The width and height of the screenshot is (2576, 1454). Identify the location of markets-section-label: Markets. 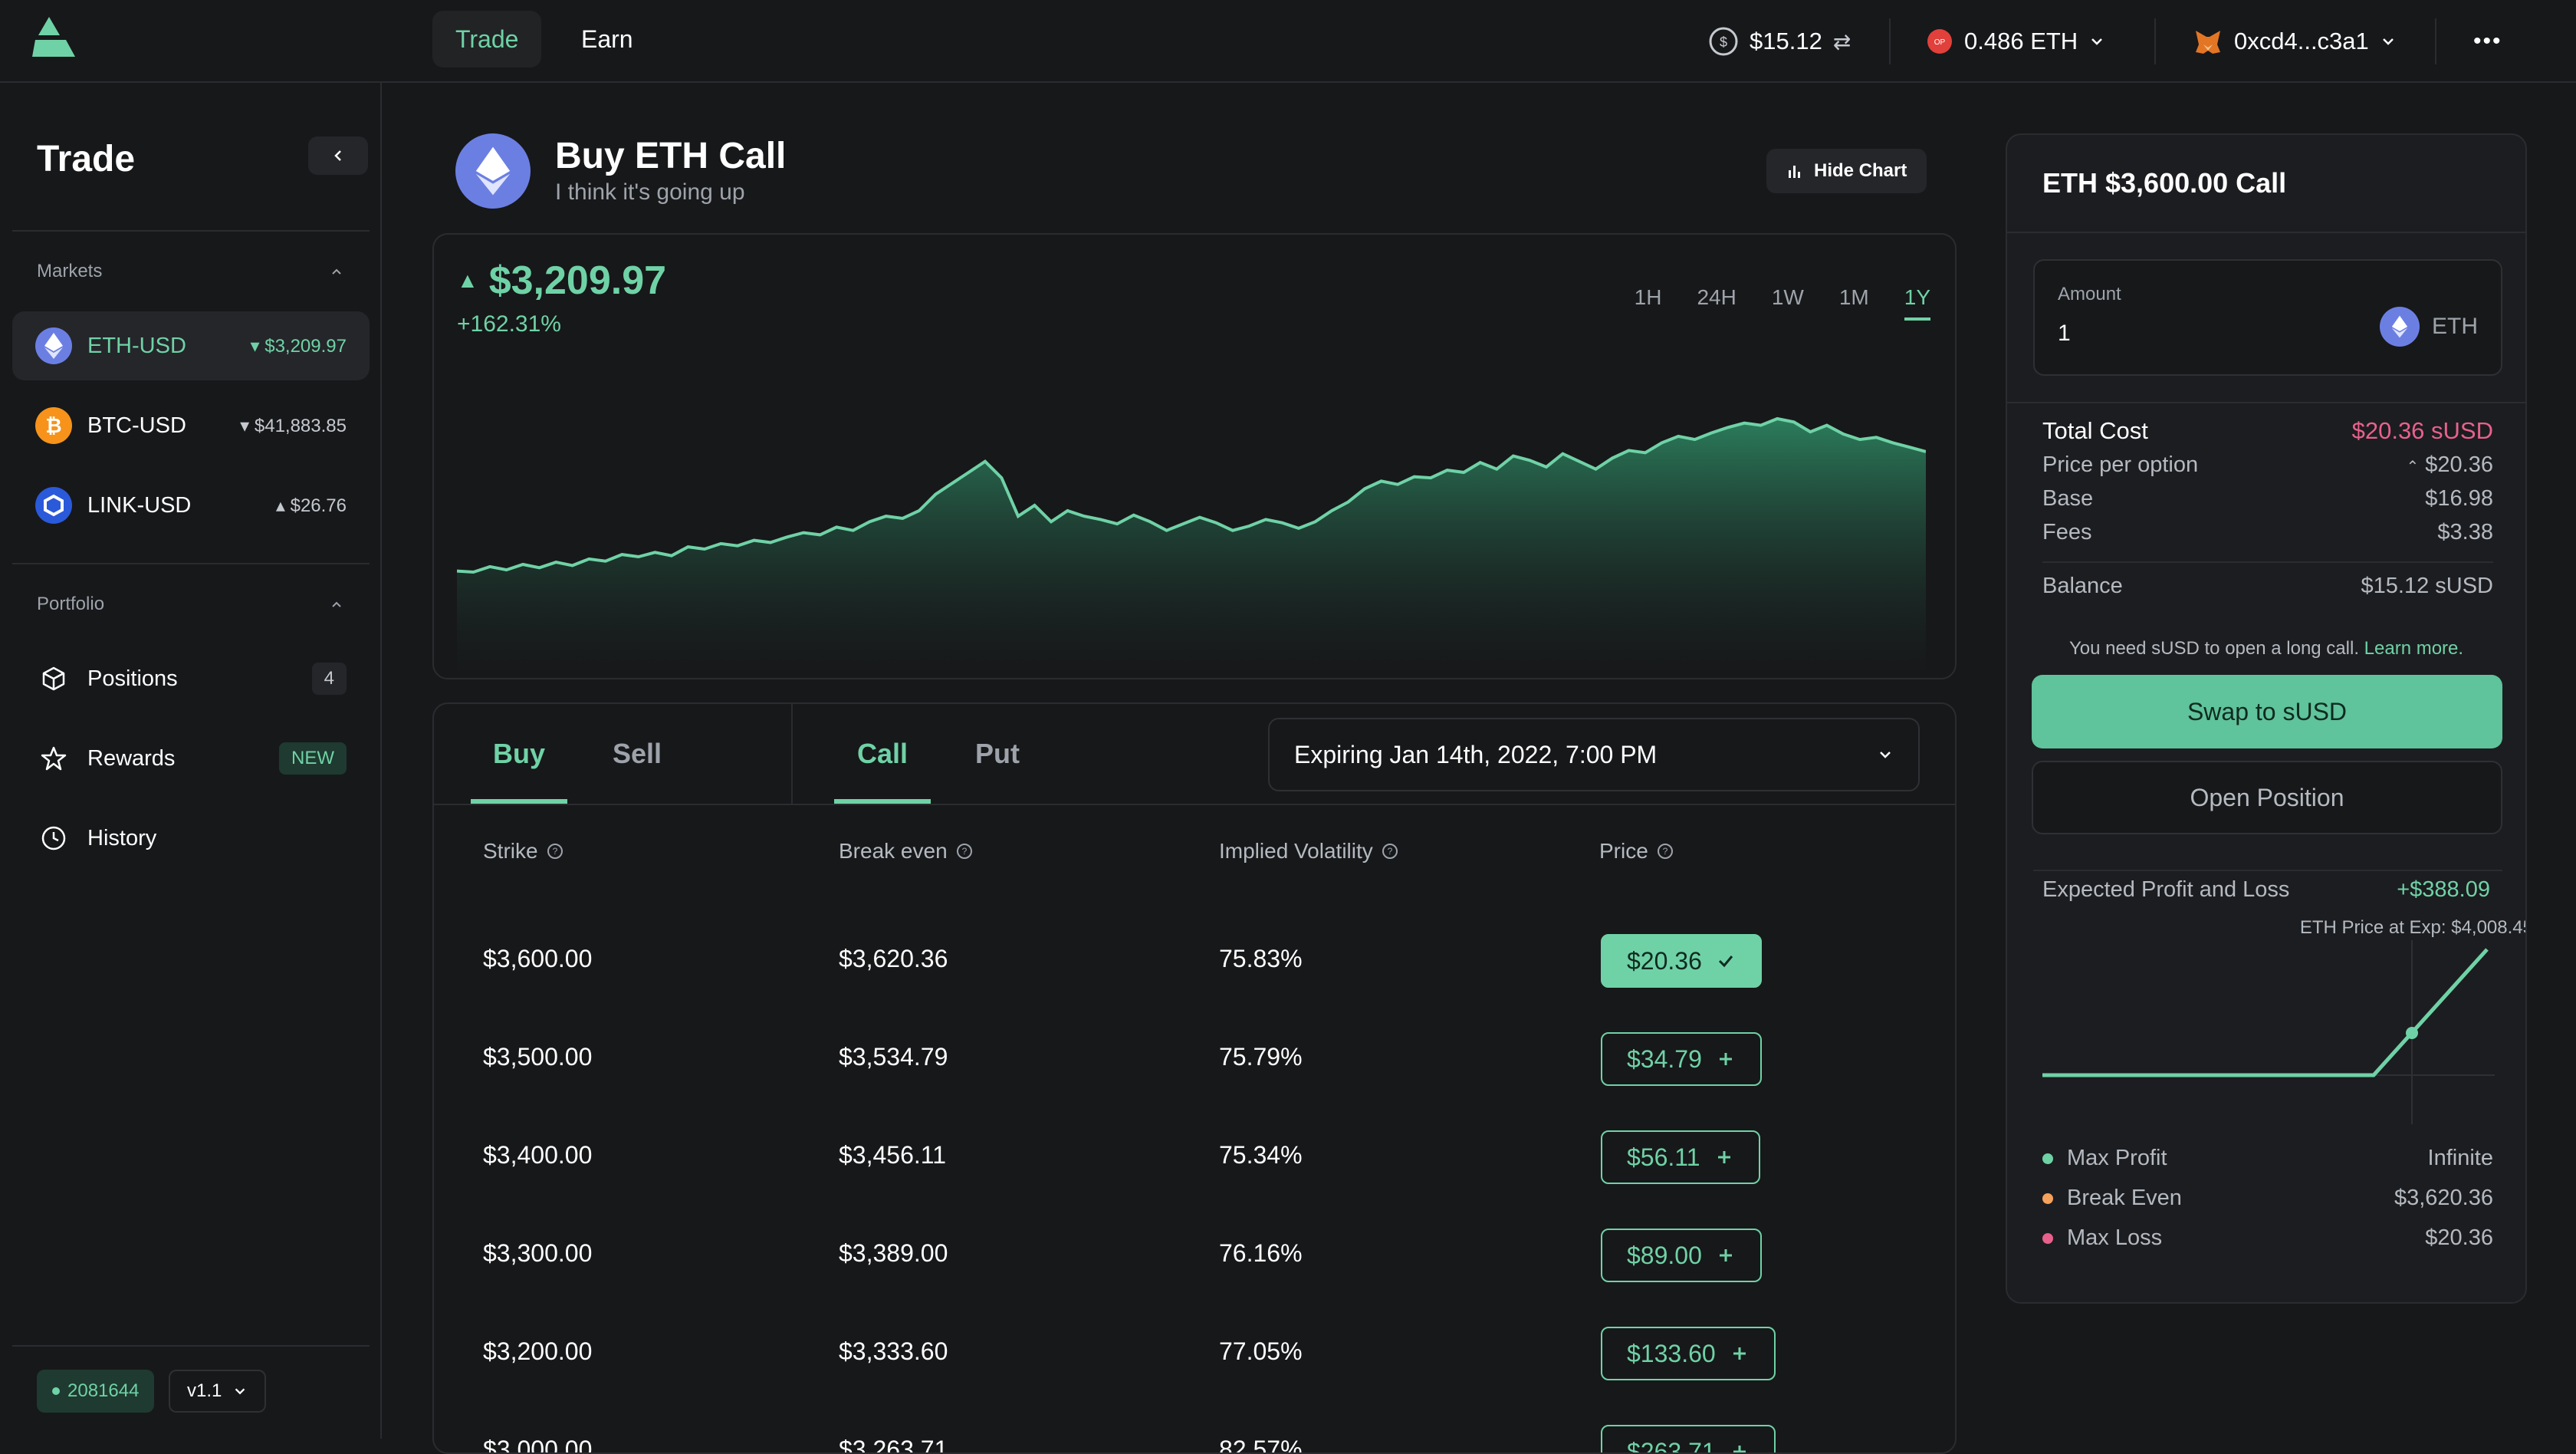
(70, 271).